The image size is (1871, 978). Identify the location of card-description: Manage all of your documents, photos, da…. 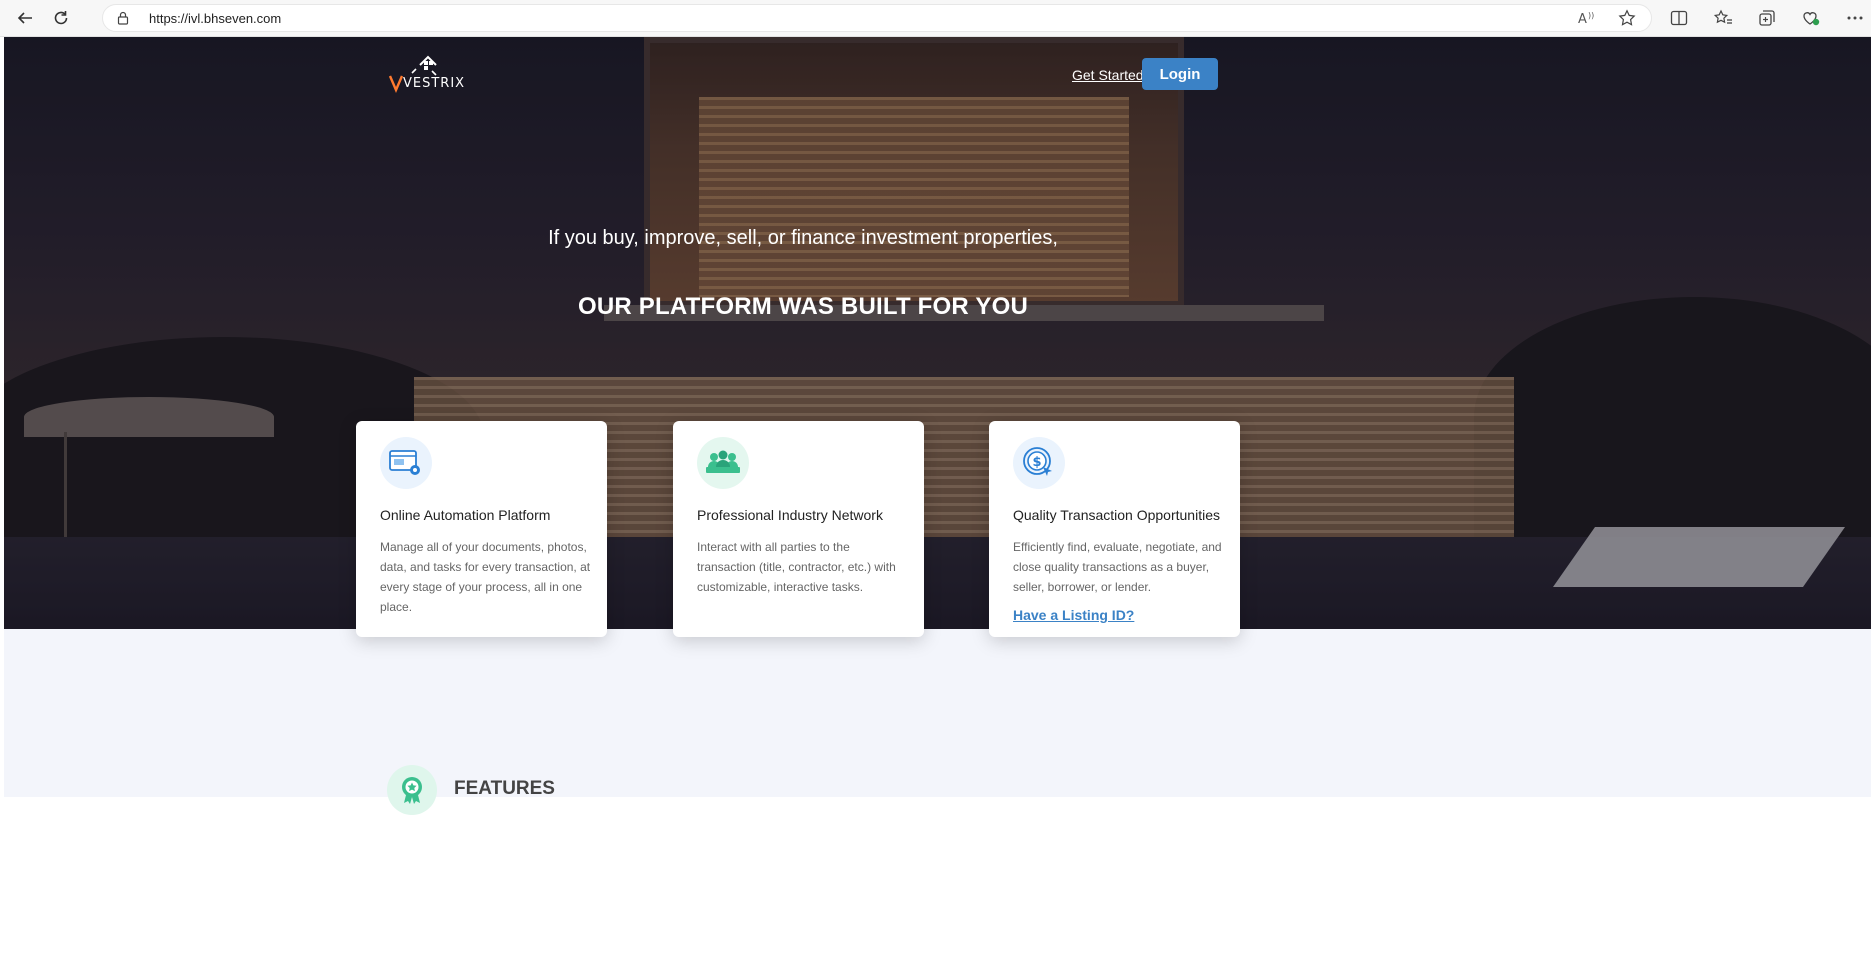
(485, 577).